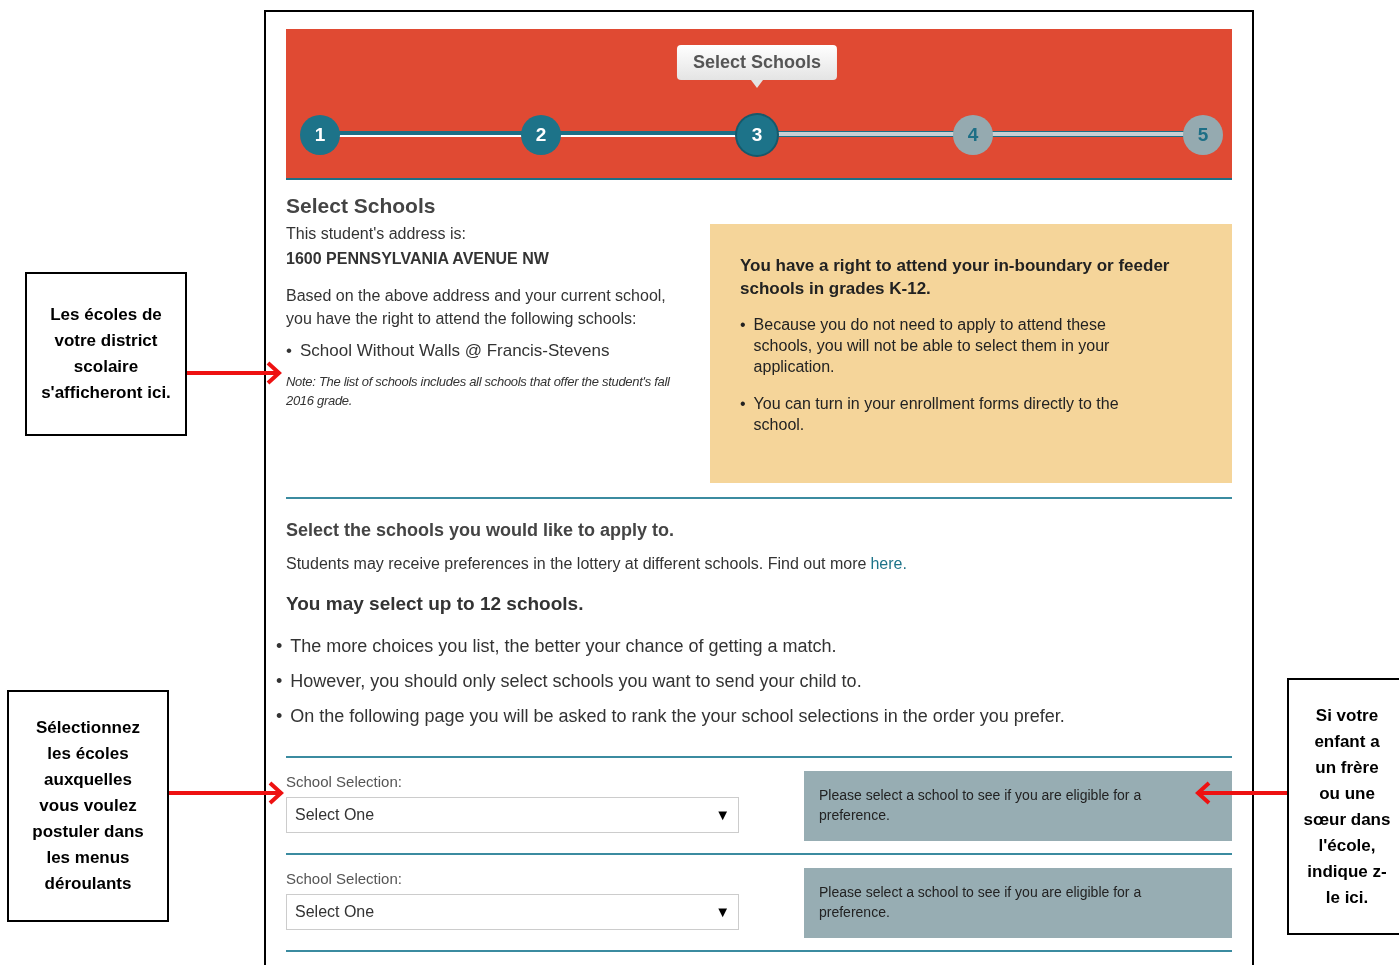 The image size is (1399, 965). Describe the element at coordinates (454, 351) in the screenshot. I see `school-item: School Without Walls @ Francis-Stevens` at that location.